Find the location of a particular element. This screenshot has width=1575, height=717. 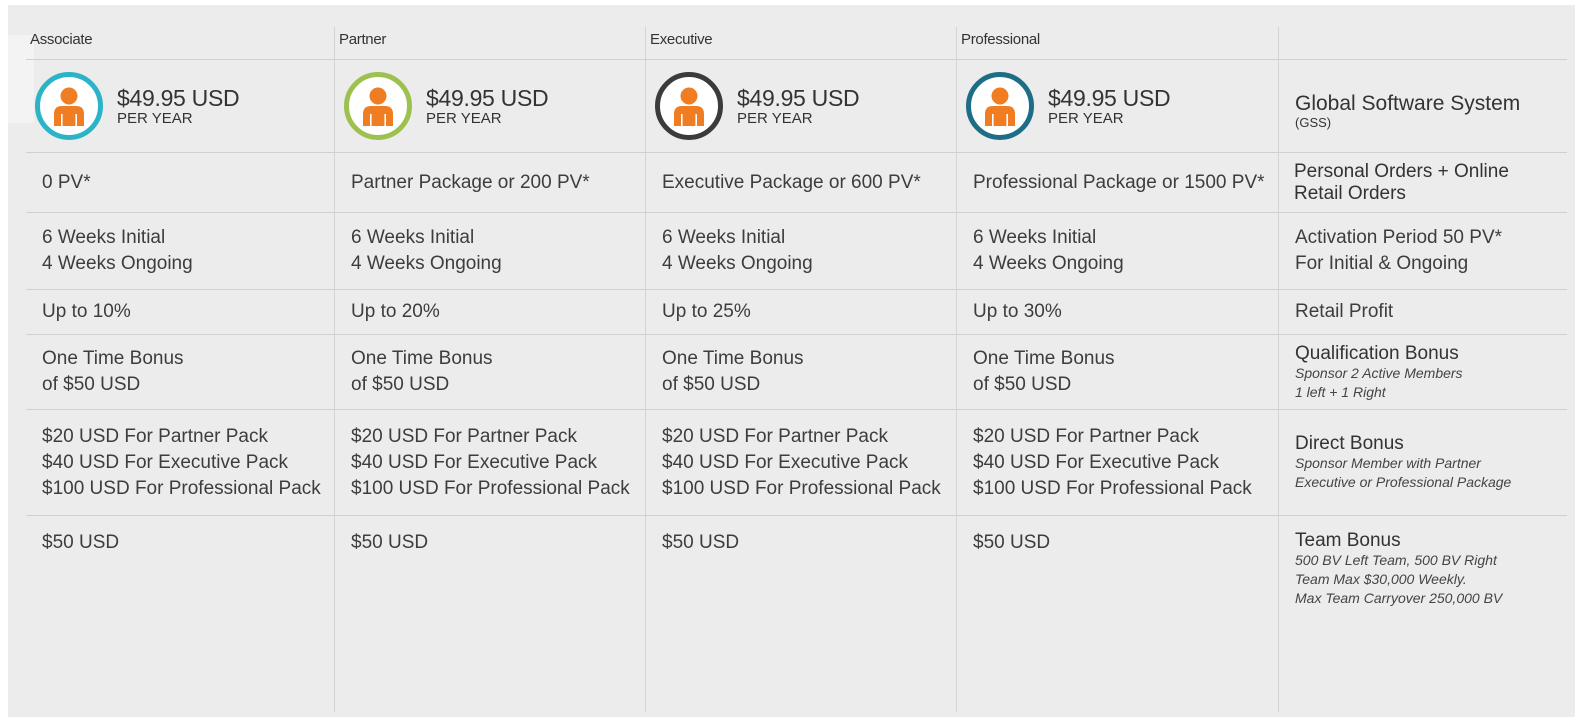

orders-label-line1: Personal Orders + Online is located at coordinates (1401, 171).